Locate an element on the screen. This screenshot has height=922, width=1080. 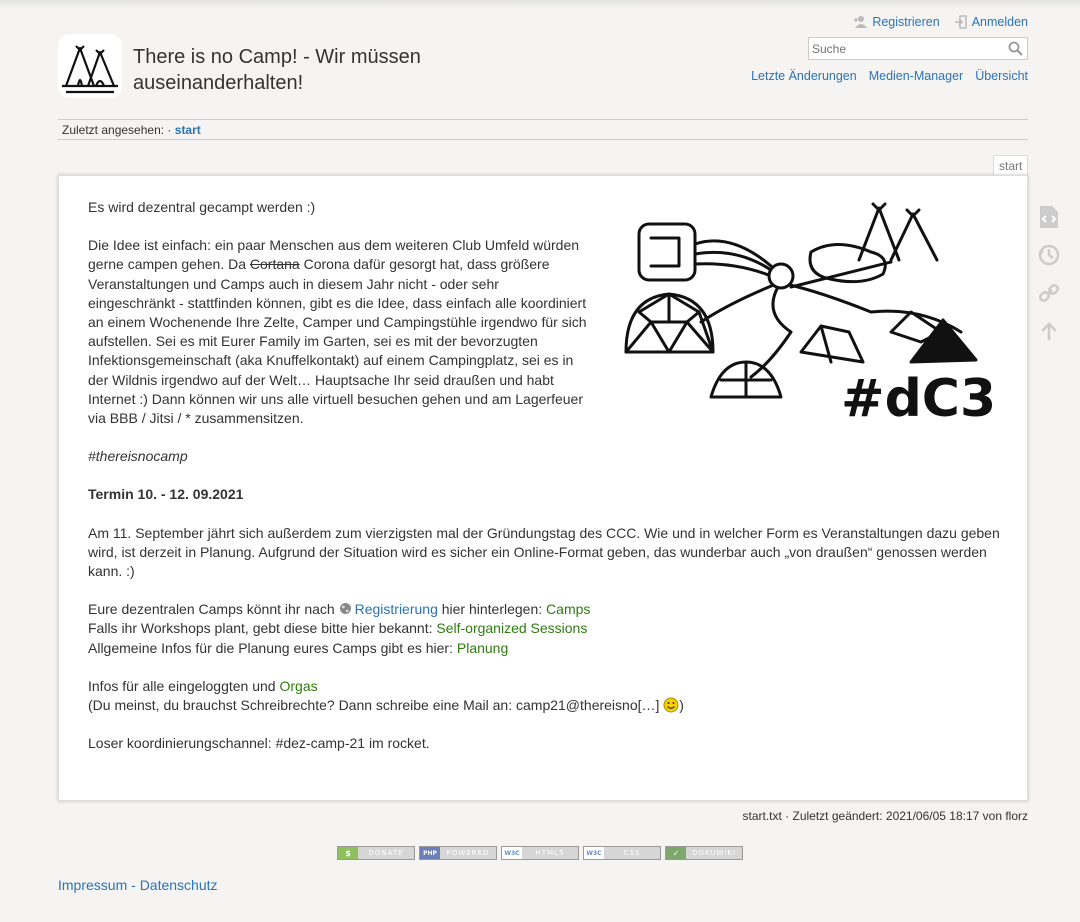
smiley-icon is located at coordinates (671, 705).